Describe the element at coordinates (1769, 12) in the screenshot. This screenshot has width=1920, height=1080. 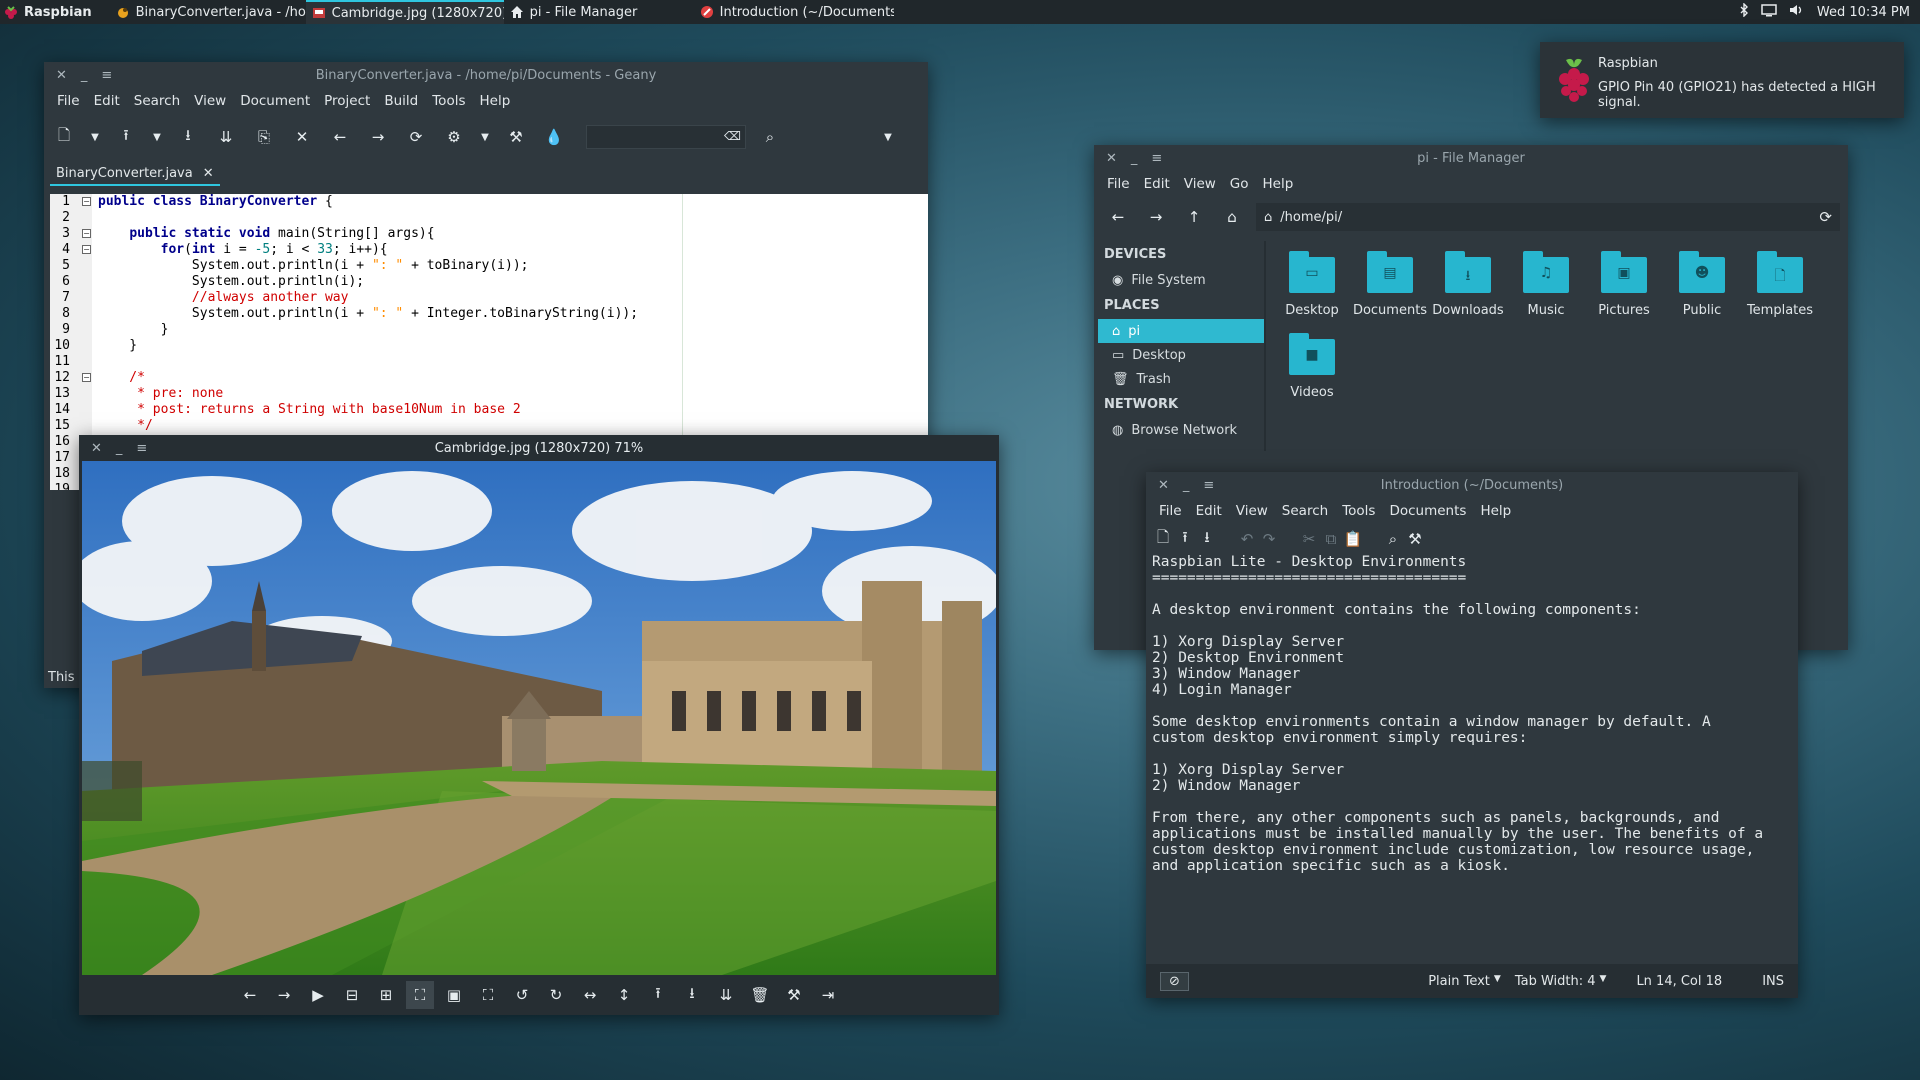
I see `display-icon` at that location.